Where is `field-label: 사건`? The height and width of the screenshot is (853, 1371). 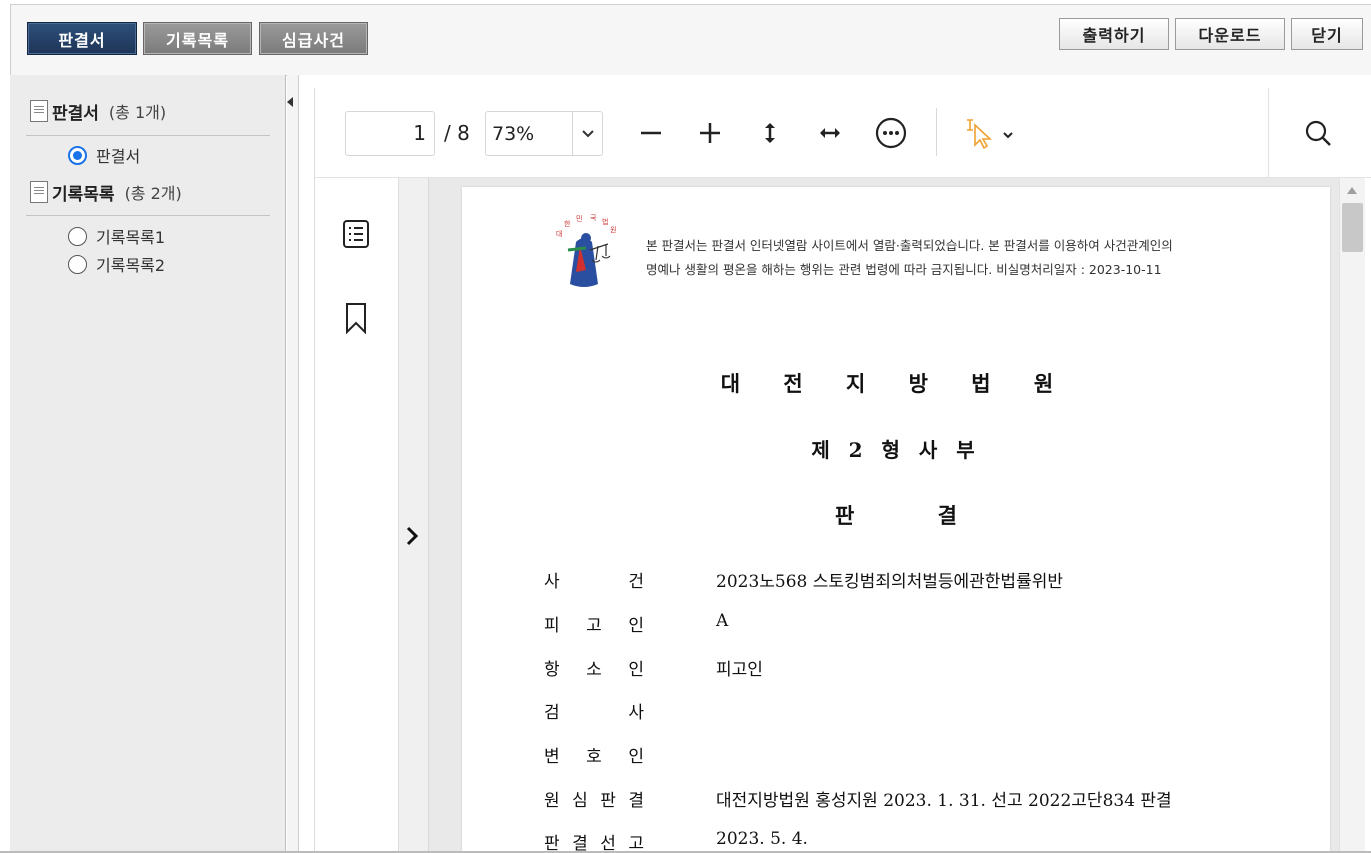 field-label: 사건 is located at coordinates (594, 579).